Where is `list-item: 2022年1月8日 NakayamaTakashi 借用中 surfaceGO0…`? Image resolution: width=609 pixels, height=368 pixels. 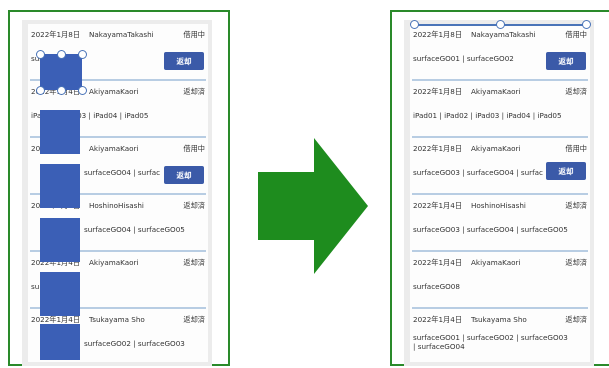
list-item: 2022年1月8日 NakayamaTakashi 借用中 surfaceGO0… is located at coordinates (500, 52).